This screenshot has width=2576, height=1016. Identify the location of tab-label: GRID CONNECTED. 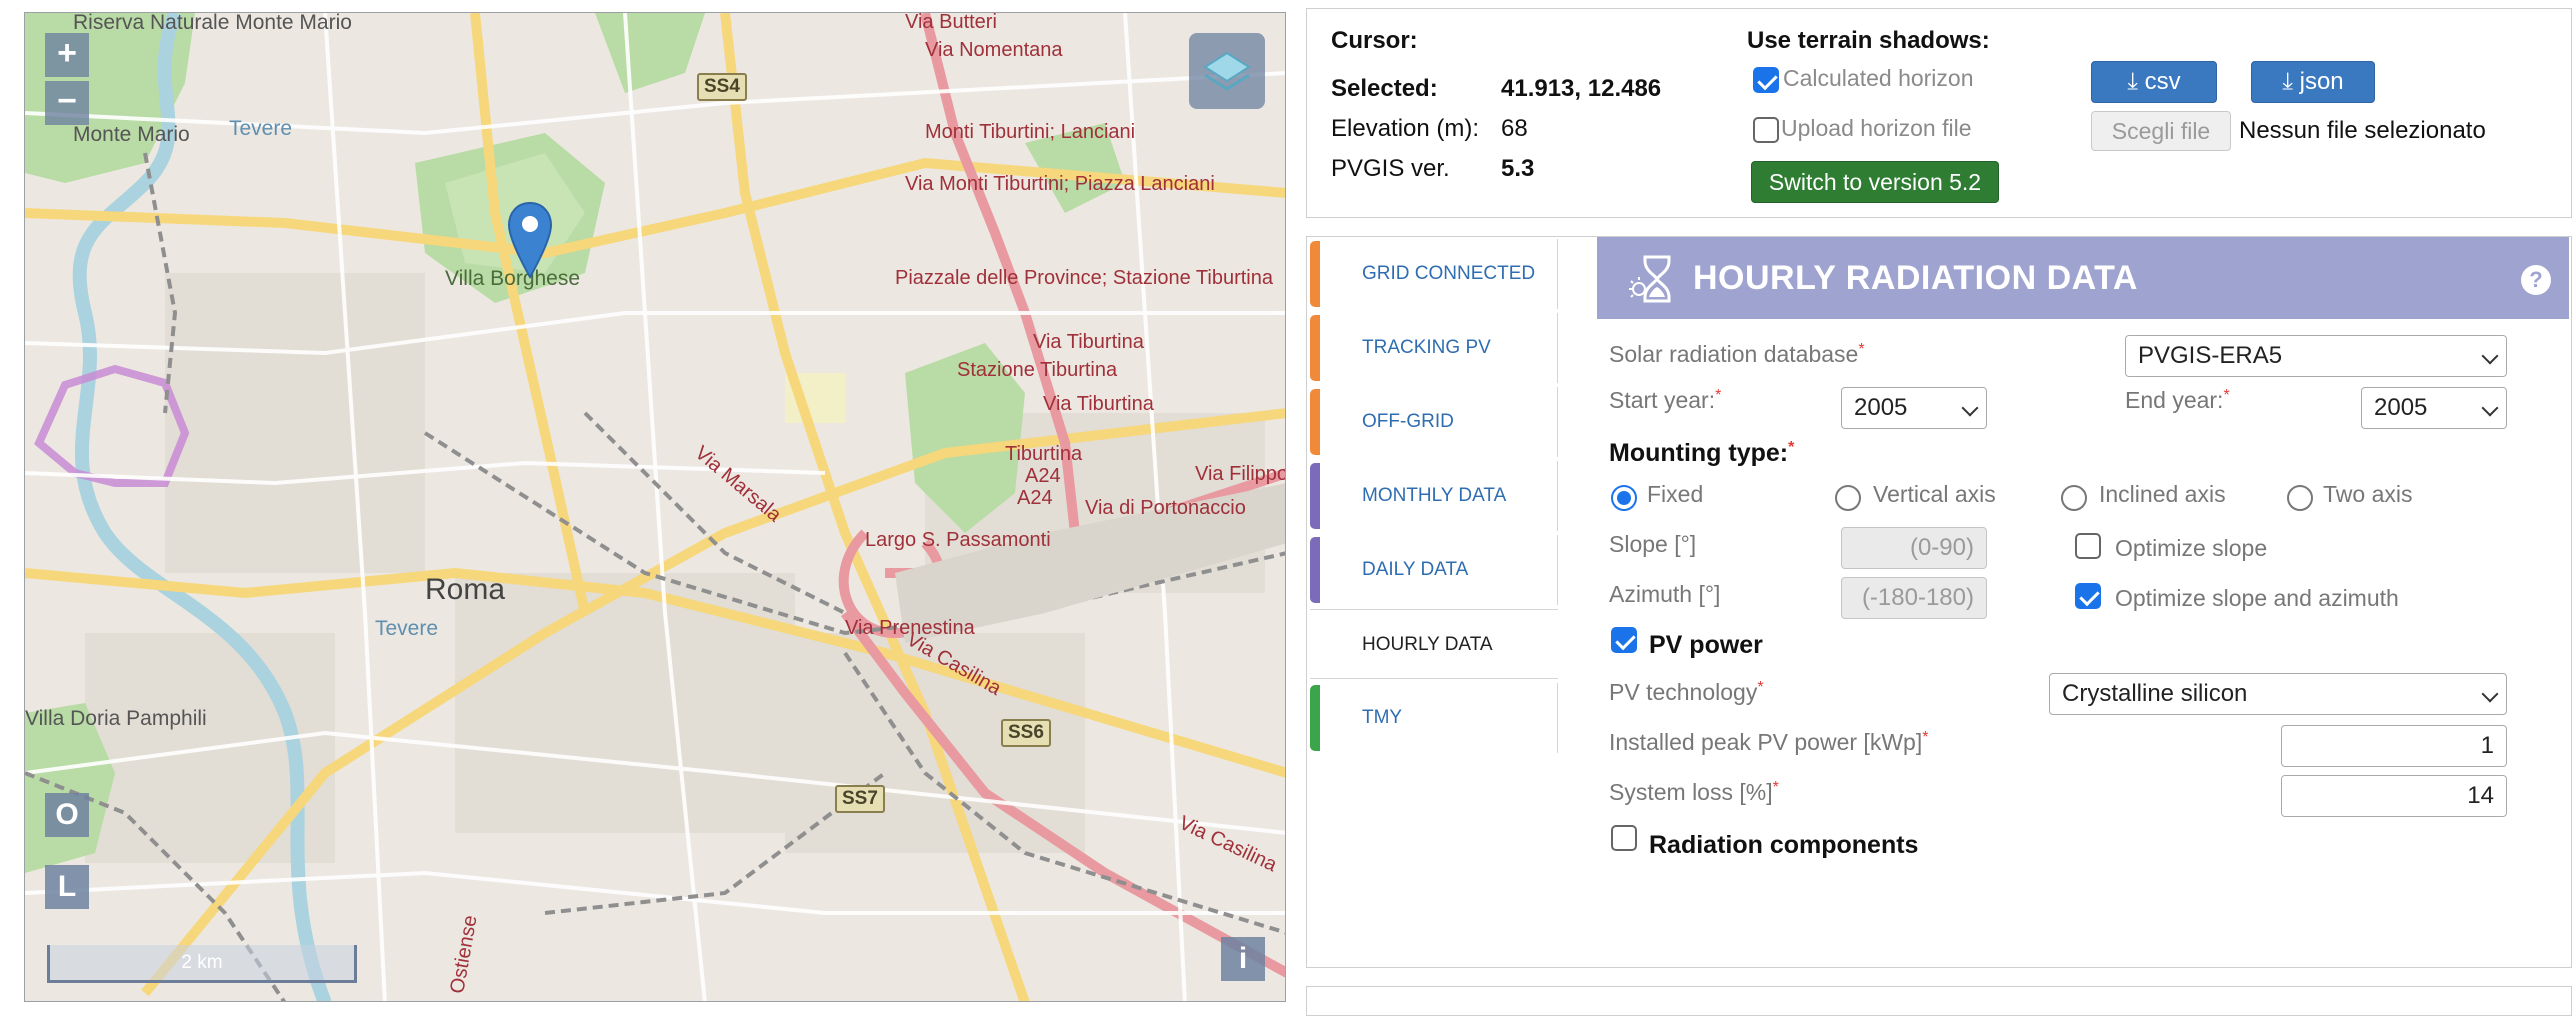
(1449, 273).